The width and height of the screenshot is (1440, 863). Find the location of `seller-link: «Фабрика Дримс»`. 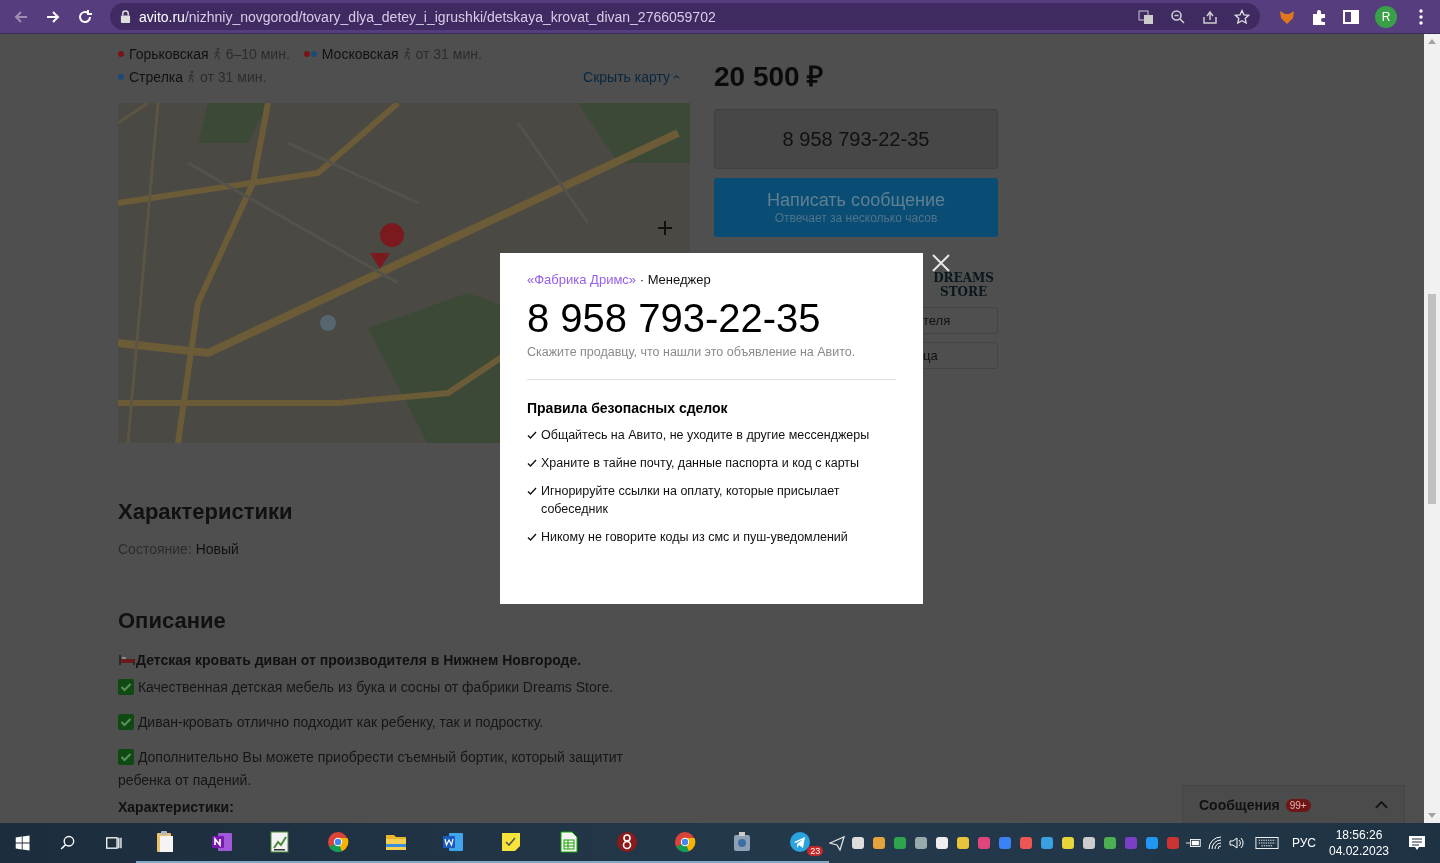

seller-link: «Фабрика Дримс» is located at coordinates (582, 279).